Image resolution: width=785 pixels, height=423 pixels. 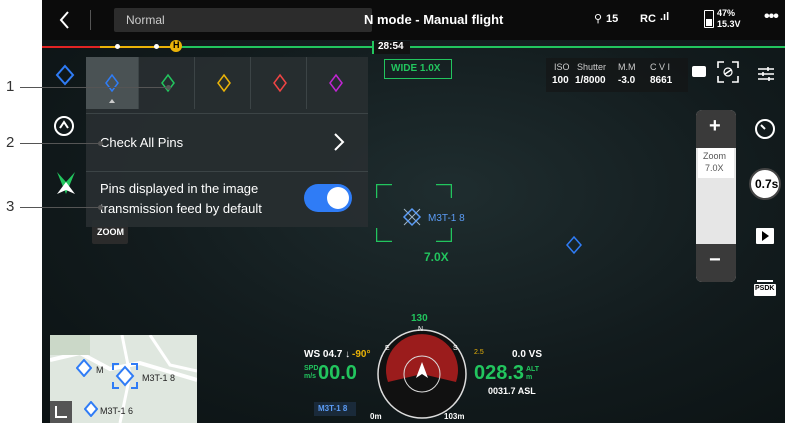 What do you see at coordinates (376, 416) in the screenshot?
I see `distance-start: 0m` at bounding box center [376, 416].